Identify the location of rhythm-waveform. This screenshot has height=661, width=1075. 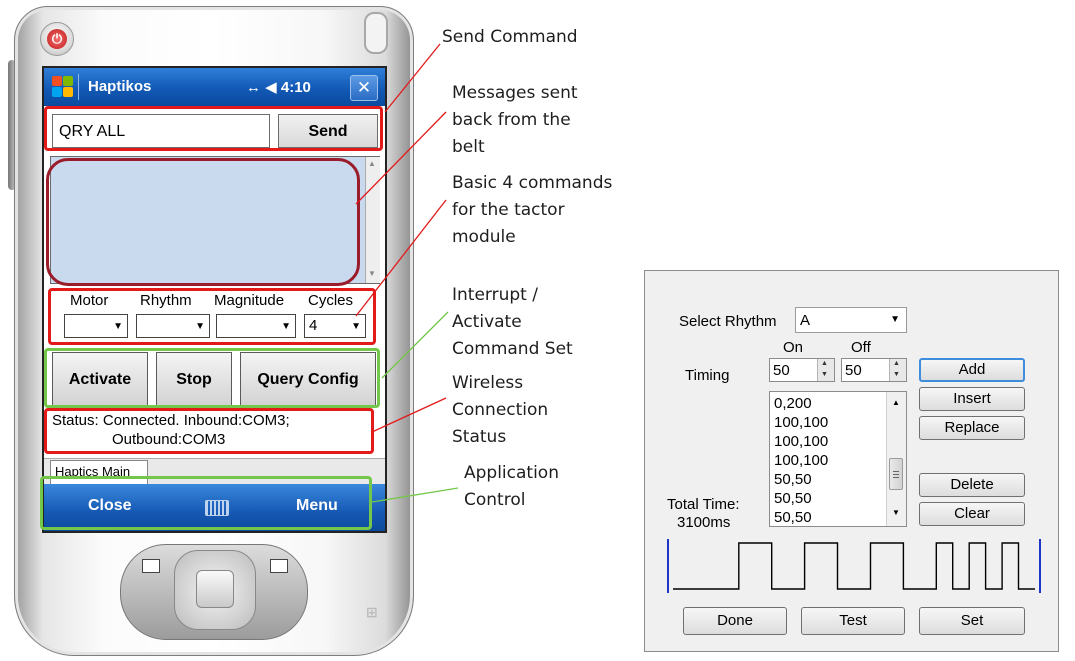
(854, 566).